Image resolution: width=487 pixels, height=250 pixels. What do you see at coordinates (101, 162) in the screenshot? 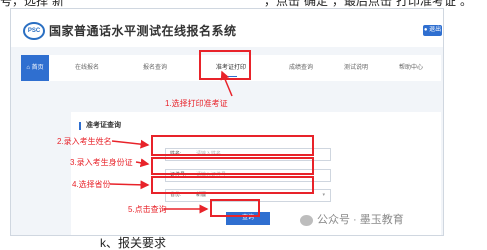
I see `annotation-step3: 3.录入考生身份证` at bounding box center [101, 162].